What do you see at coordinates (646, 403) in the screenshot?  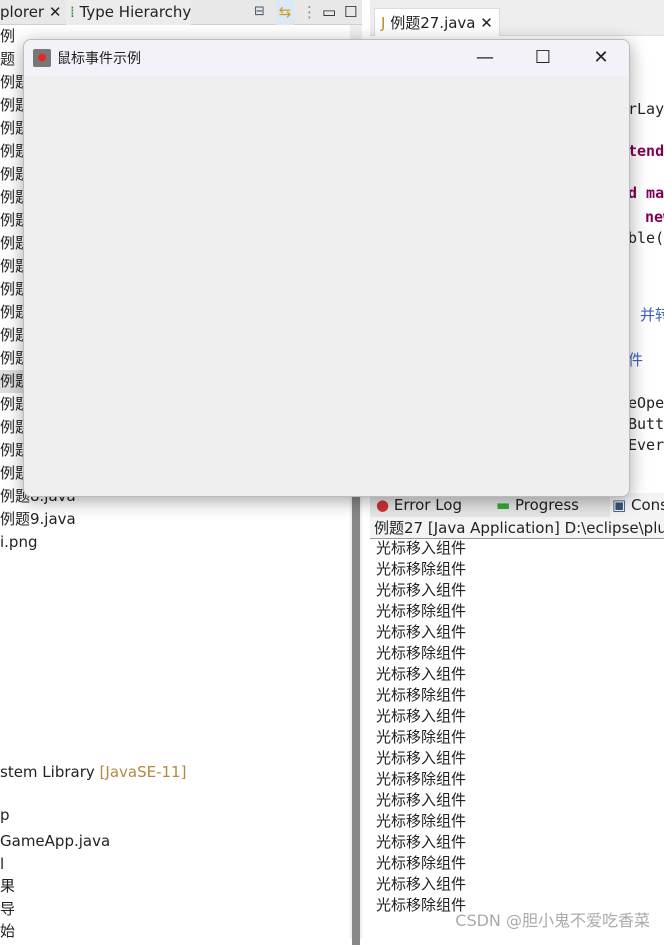 I see `code-fragment: eOpe` at bounding box center [646, 403].